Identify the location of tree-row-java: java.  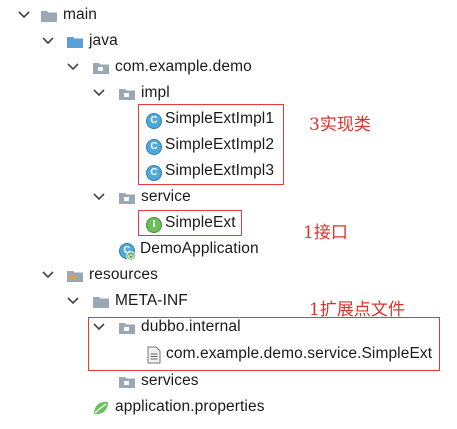
(228, 42).